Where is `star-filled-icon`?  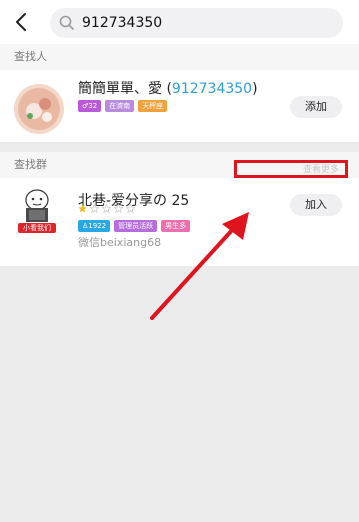
star-filled-icon is located at coordinates (82, 208).